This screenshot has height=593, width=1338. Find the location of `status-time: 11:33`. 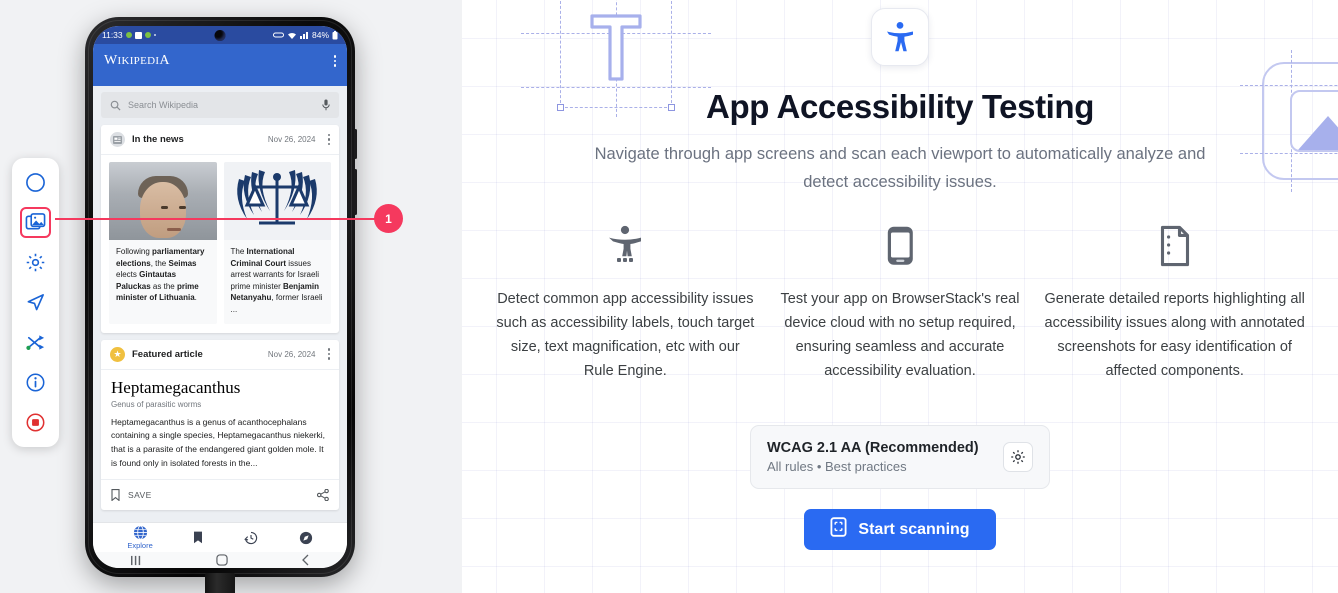

status-time: 11:33 is located at coordinates (112, 35).